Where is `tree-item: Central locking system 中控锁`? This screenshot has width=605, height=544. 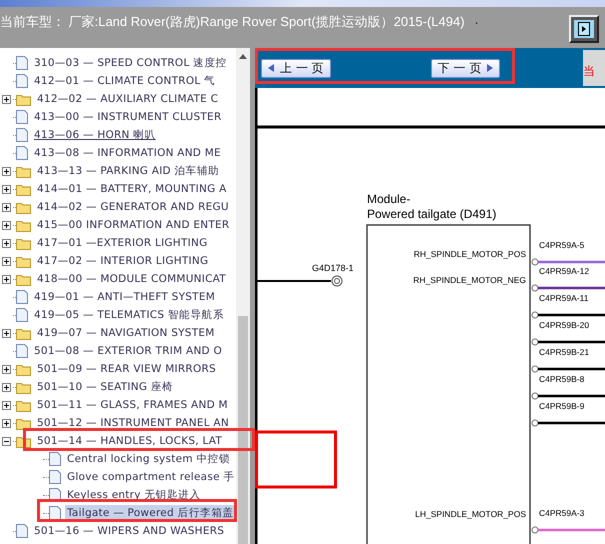
tree-item: Central locking system 中控锁 is located at coordinates (148, 459).